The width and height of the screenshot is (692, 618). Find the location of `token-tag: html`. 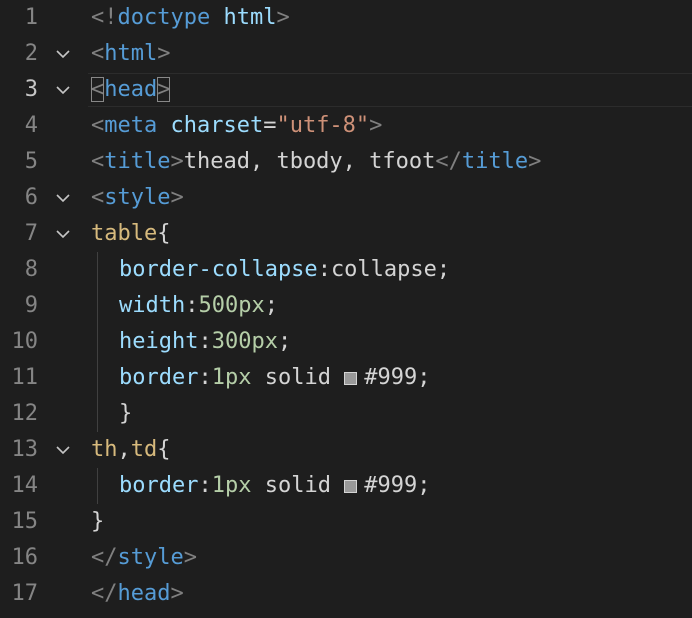

token-tag: html is located at coordinates (131, 53).